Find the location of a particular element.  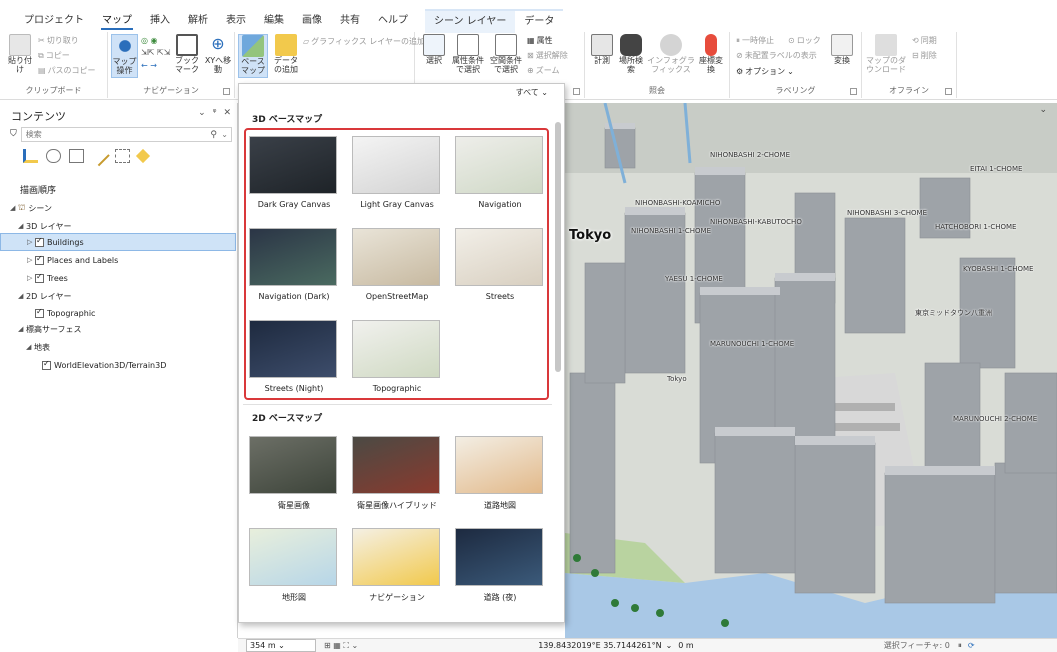

tab-edit: 編集 is located at coordinates (274, 21).